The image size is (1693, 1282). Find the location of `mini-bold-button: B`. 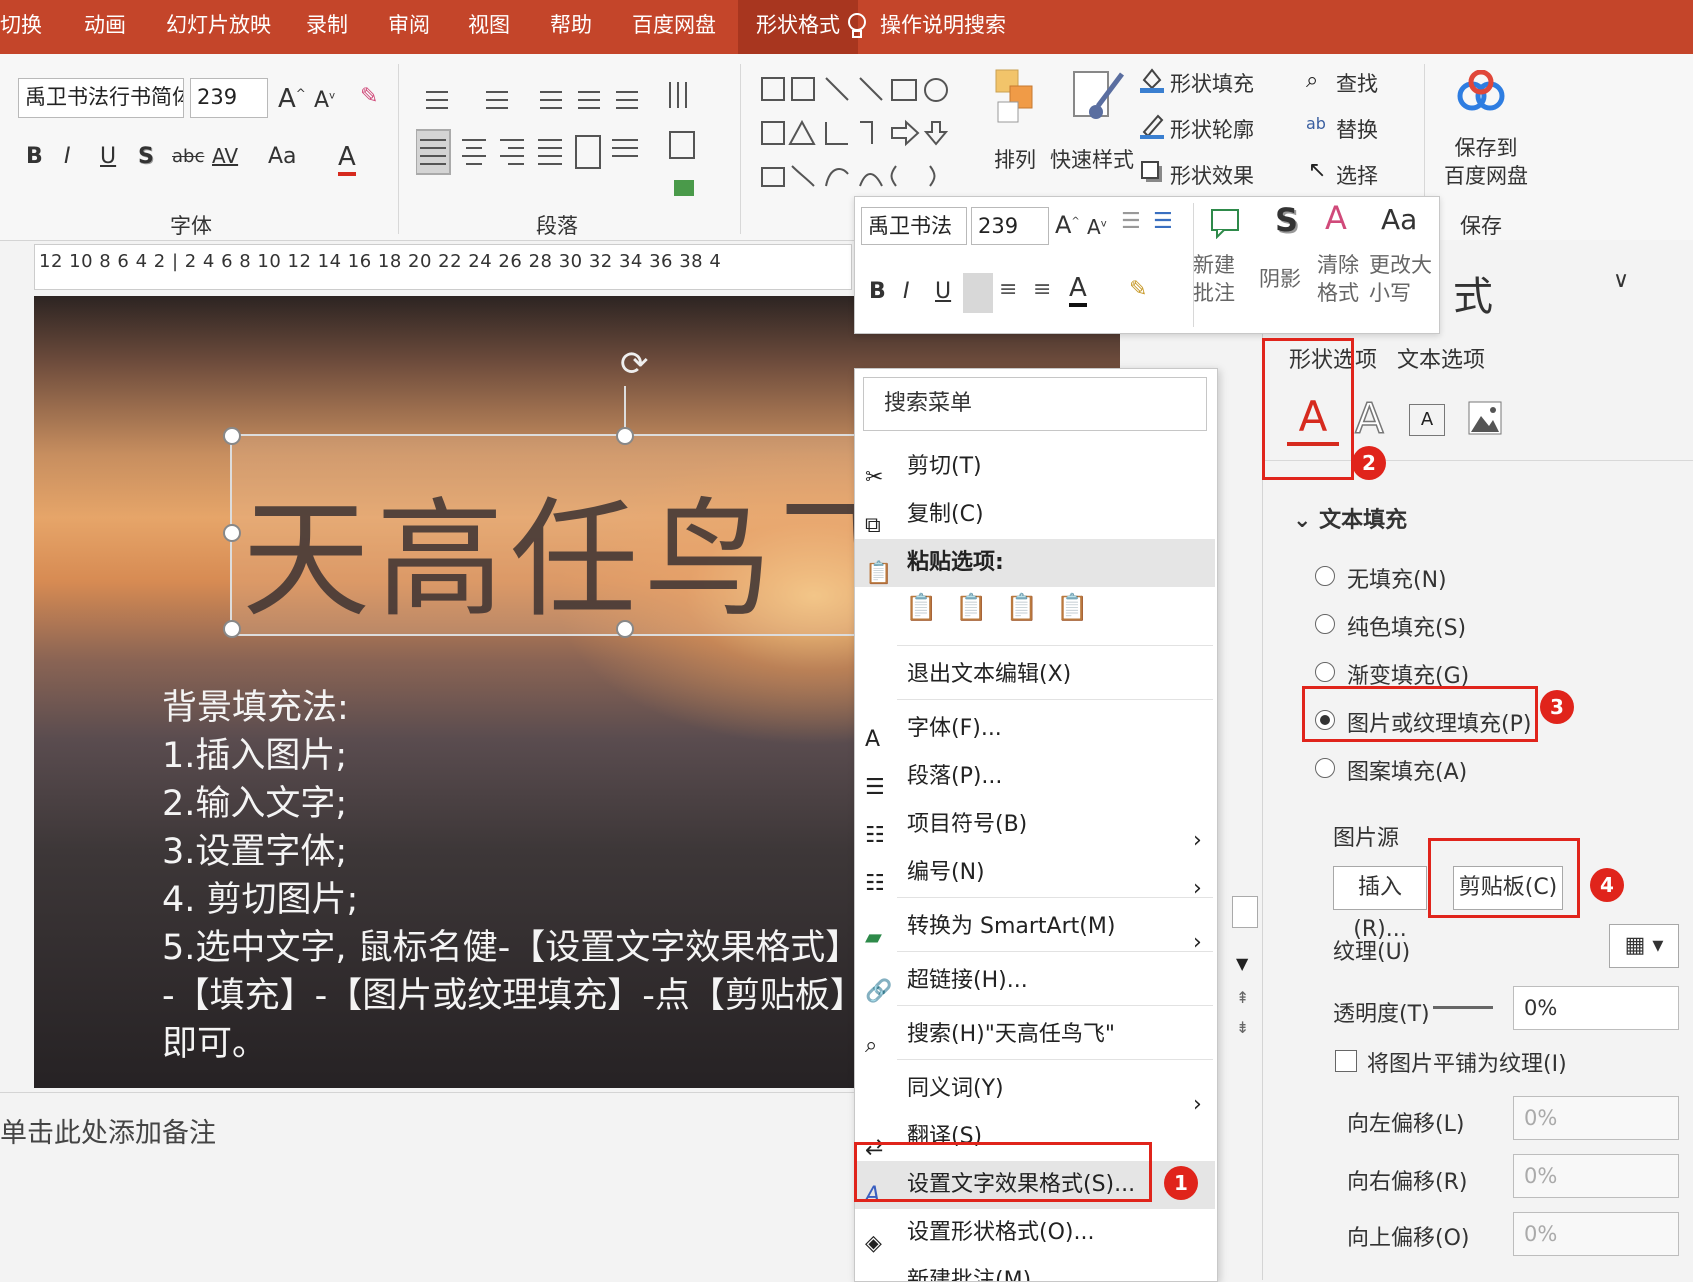

mini-bold-button: B is located at coordinates (877, 291).